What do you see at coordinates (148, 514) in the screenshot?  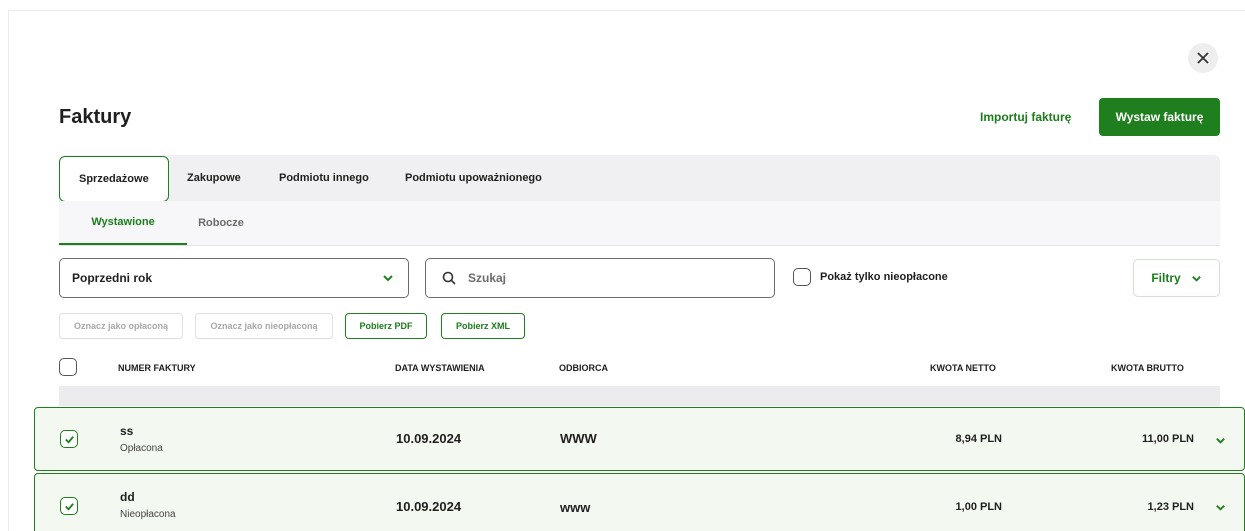 I see `invoice-status: Nieopłacona` at bounding box center [148, 514].